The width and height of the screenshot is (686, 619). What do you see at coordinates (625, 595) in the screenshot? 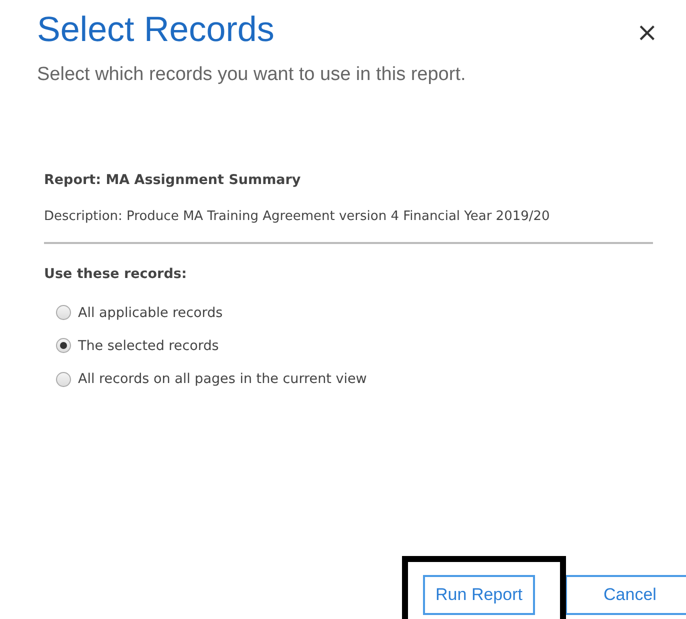
I see `cancel-button: Cancel` at bounding box center [625, 595].